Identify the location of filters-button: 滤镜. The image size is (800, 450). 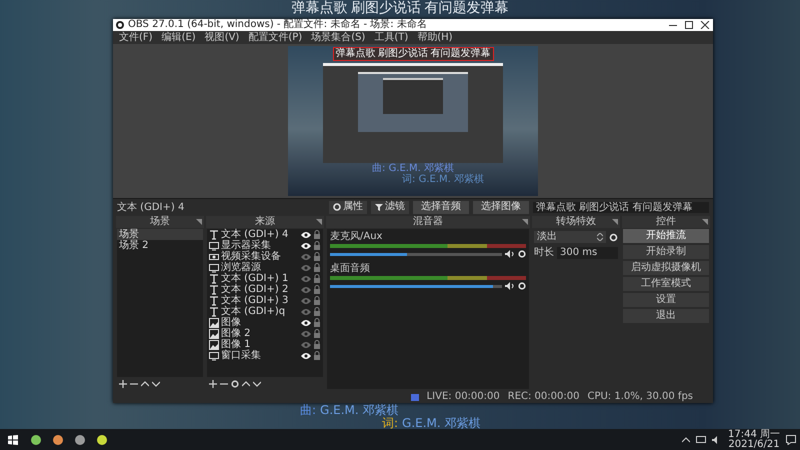
(390, 207).